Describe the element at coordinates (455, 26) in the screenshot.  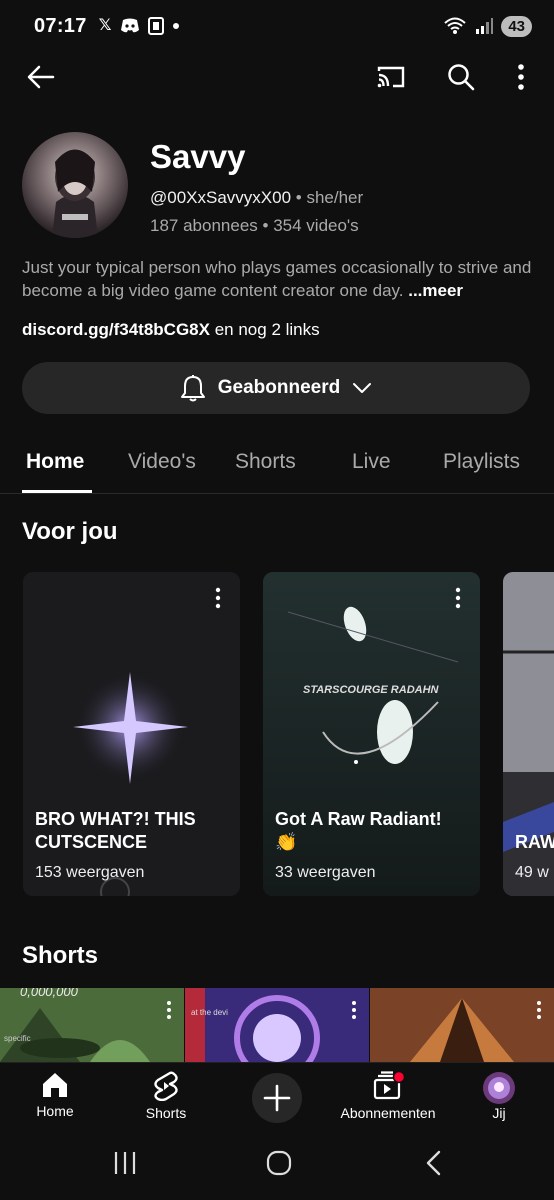
I see `wifi-icon` at that location.